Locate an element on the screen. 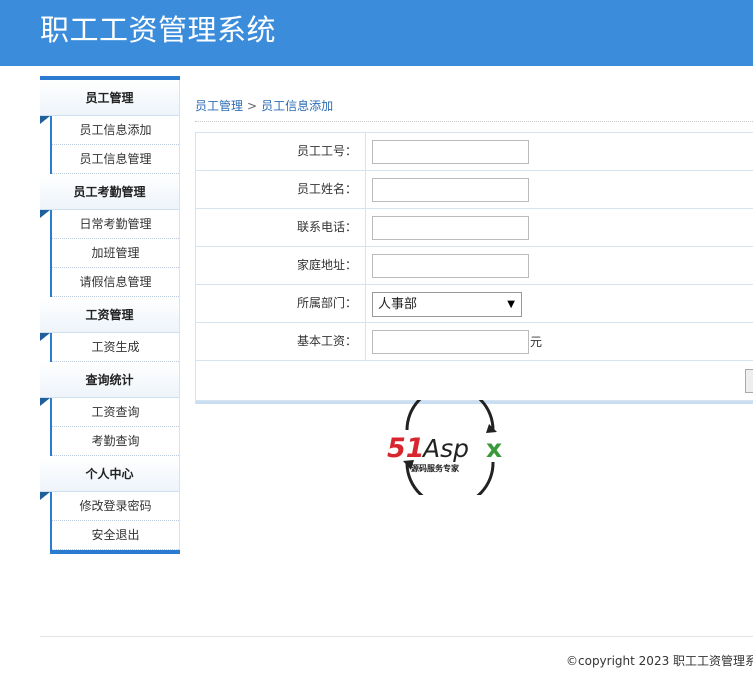  salary-label: 基本工资： is located at coordinates (281, 341).